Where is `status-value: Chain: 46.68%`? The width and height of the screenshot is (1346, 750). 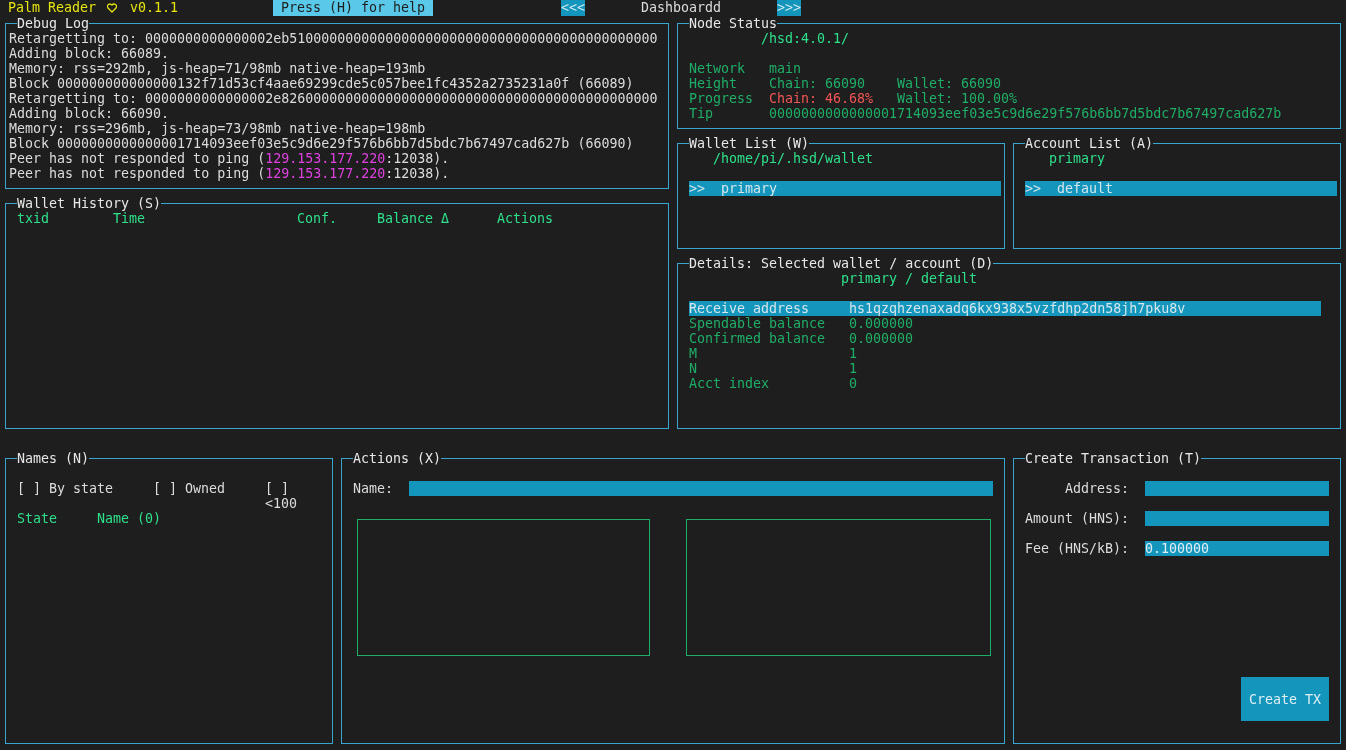
status-value: Chain: 46.68% is located at coordinates (822, 98).